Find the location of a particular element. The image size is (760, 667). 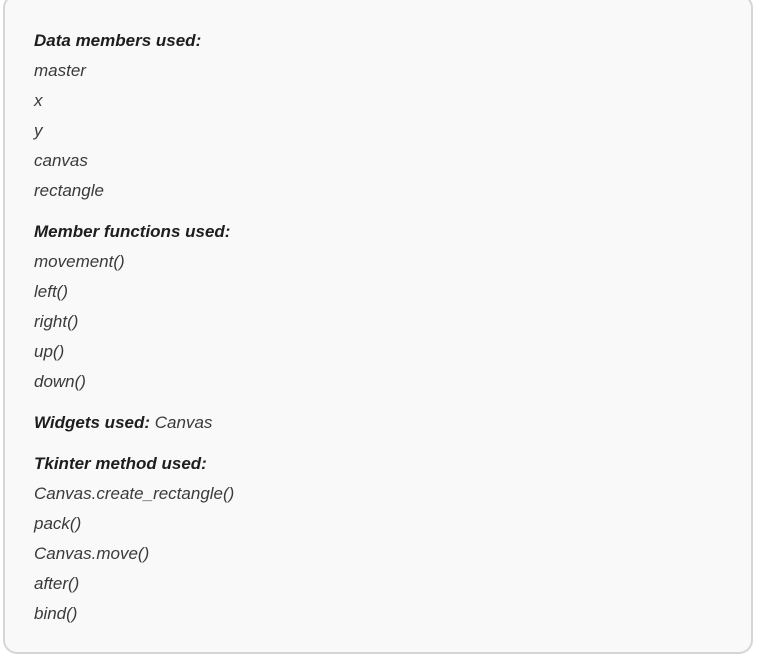

member-functions-heading: Member functions used: is located at coordinates (132, 231).